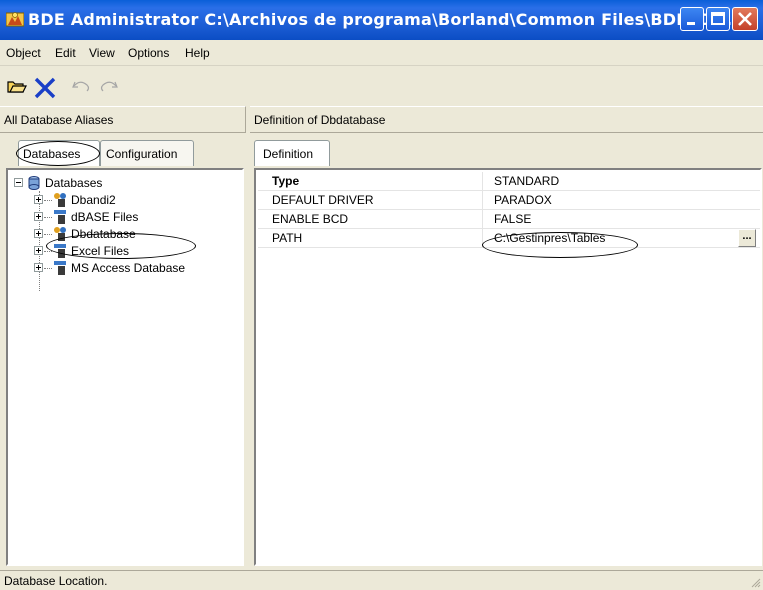 This screenshot has height=590, width=763. I want to click on definition-key: DEFAULT DRIVER, so click(323, 200).